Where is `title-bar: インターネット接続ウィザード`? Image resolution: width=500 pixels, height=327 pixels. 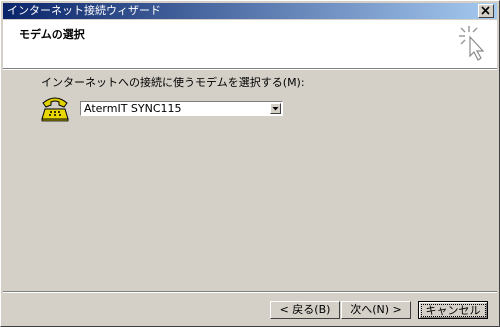 title-bar: インターネット接続ウィザード is located at coordinates (250, 11).